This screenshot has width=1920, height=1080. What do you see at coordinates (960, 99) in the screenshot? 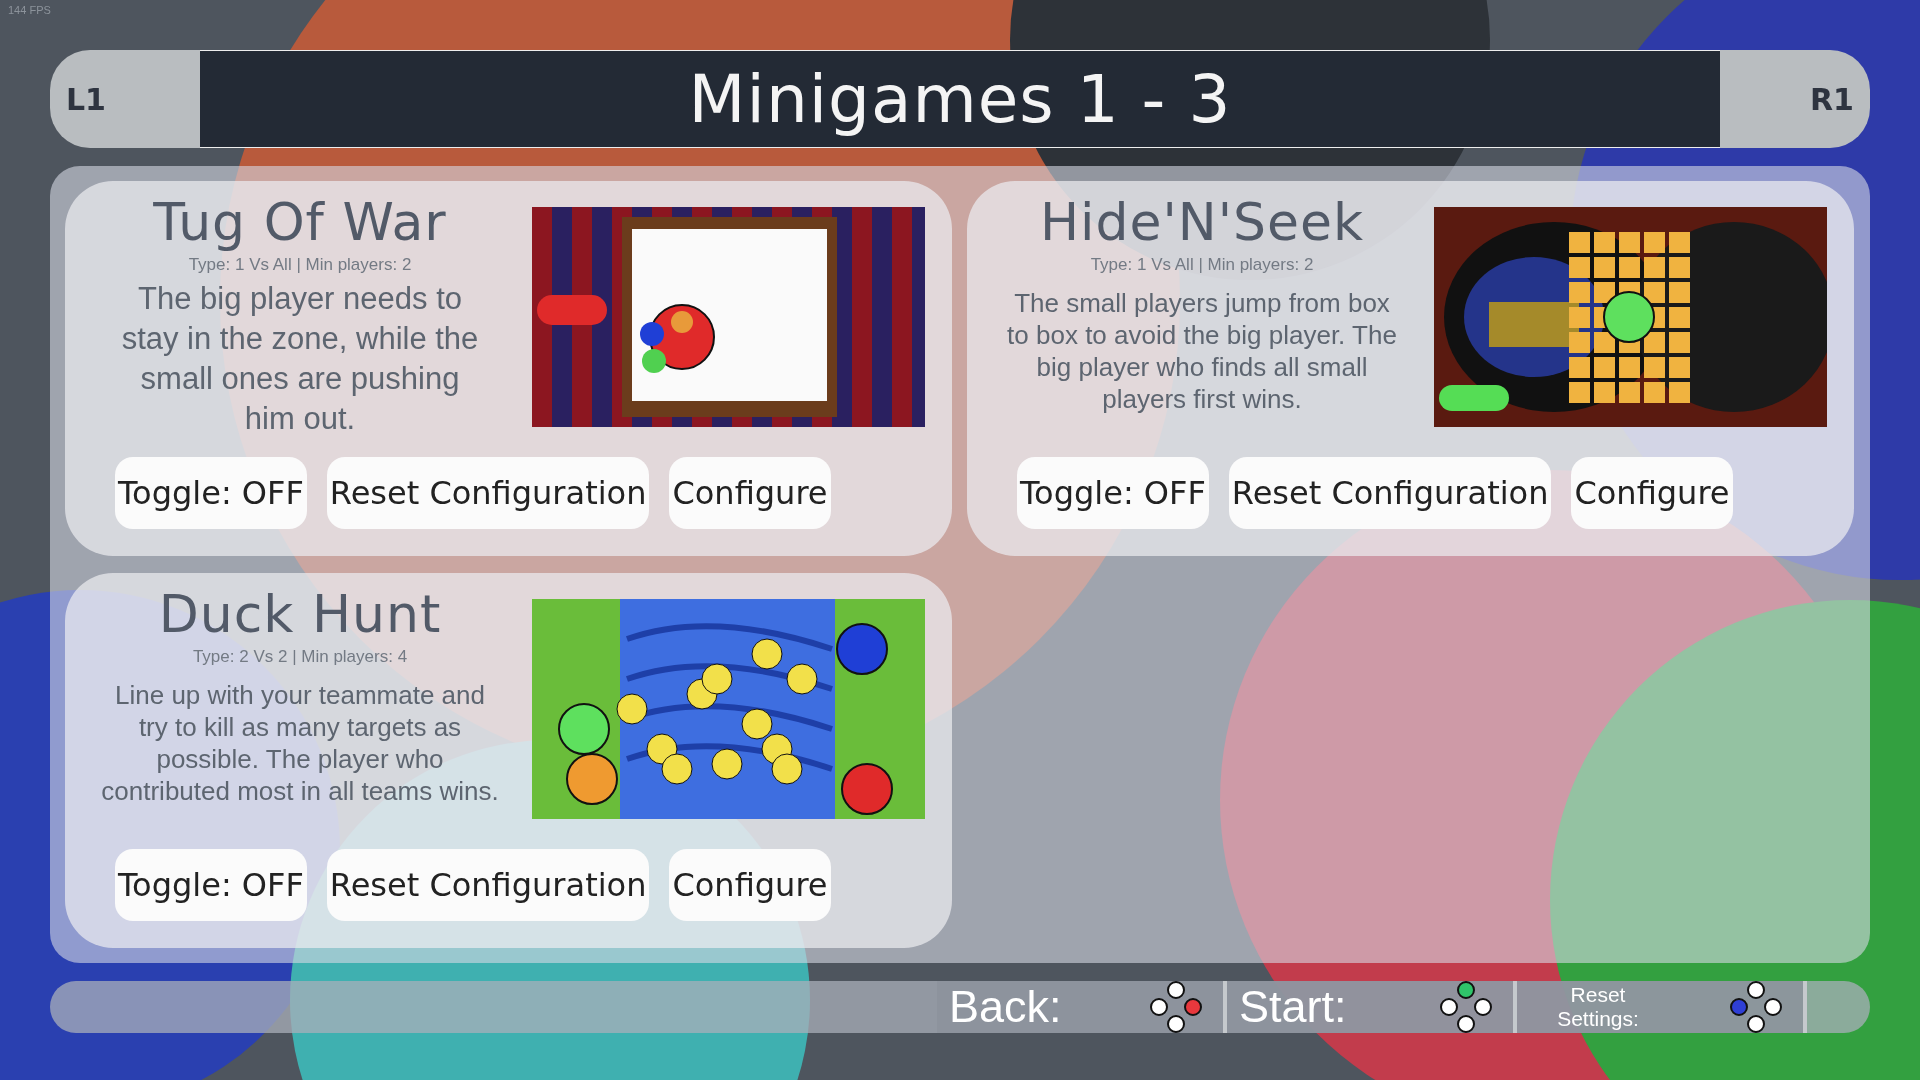
I see `page-title: Minigames 1 - 3` at bounding box center [960, 99].